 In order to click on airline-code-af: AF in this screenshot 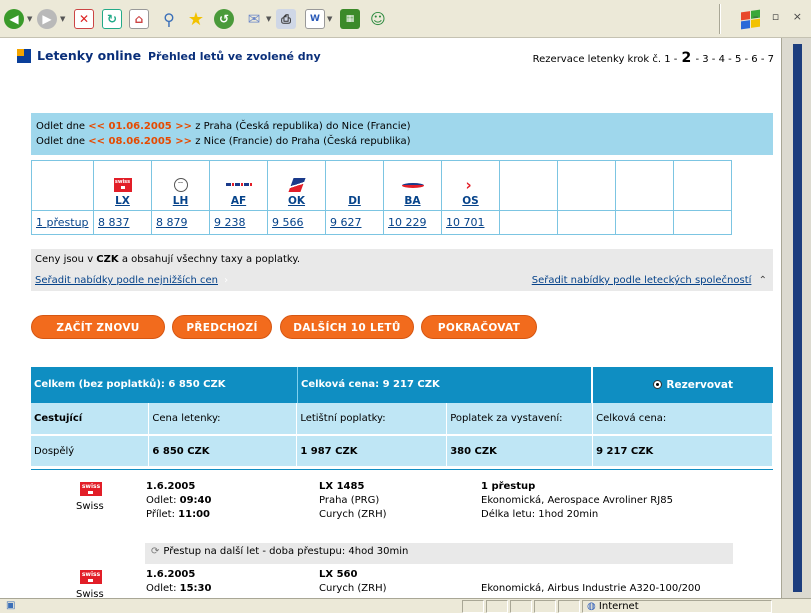, I will do `click(238, 201)`.